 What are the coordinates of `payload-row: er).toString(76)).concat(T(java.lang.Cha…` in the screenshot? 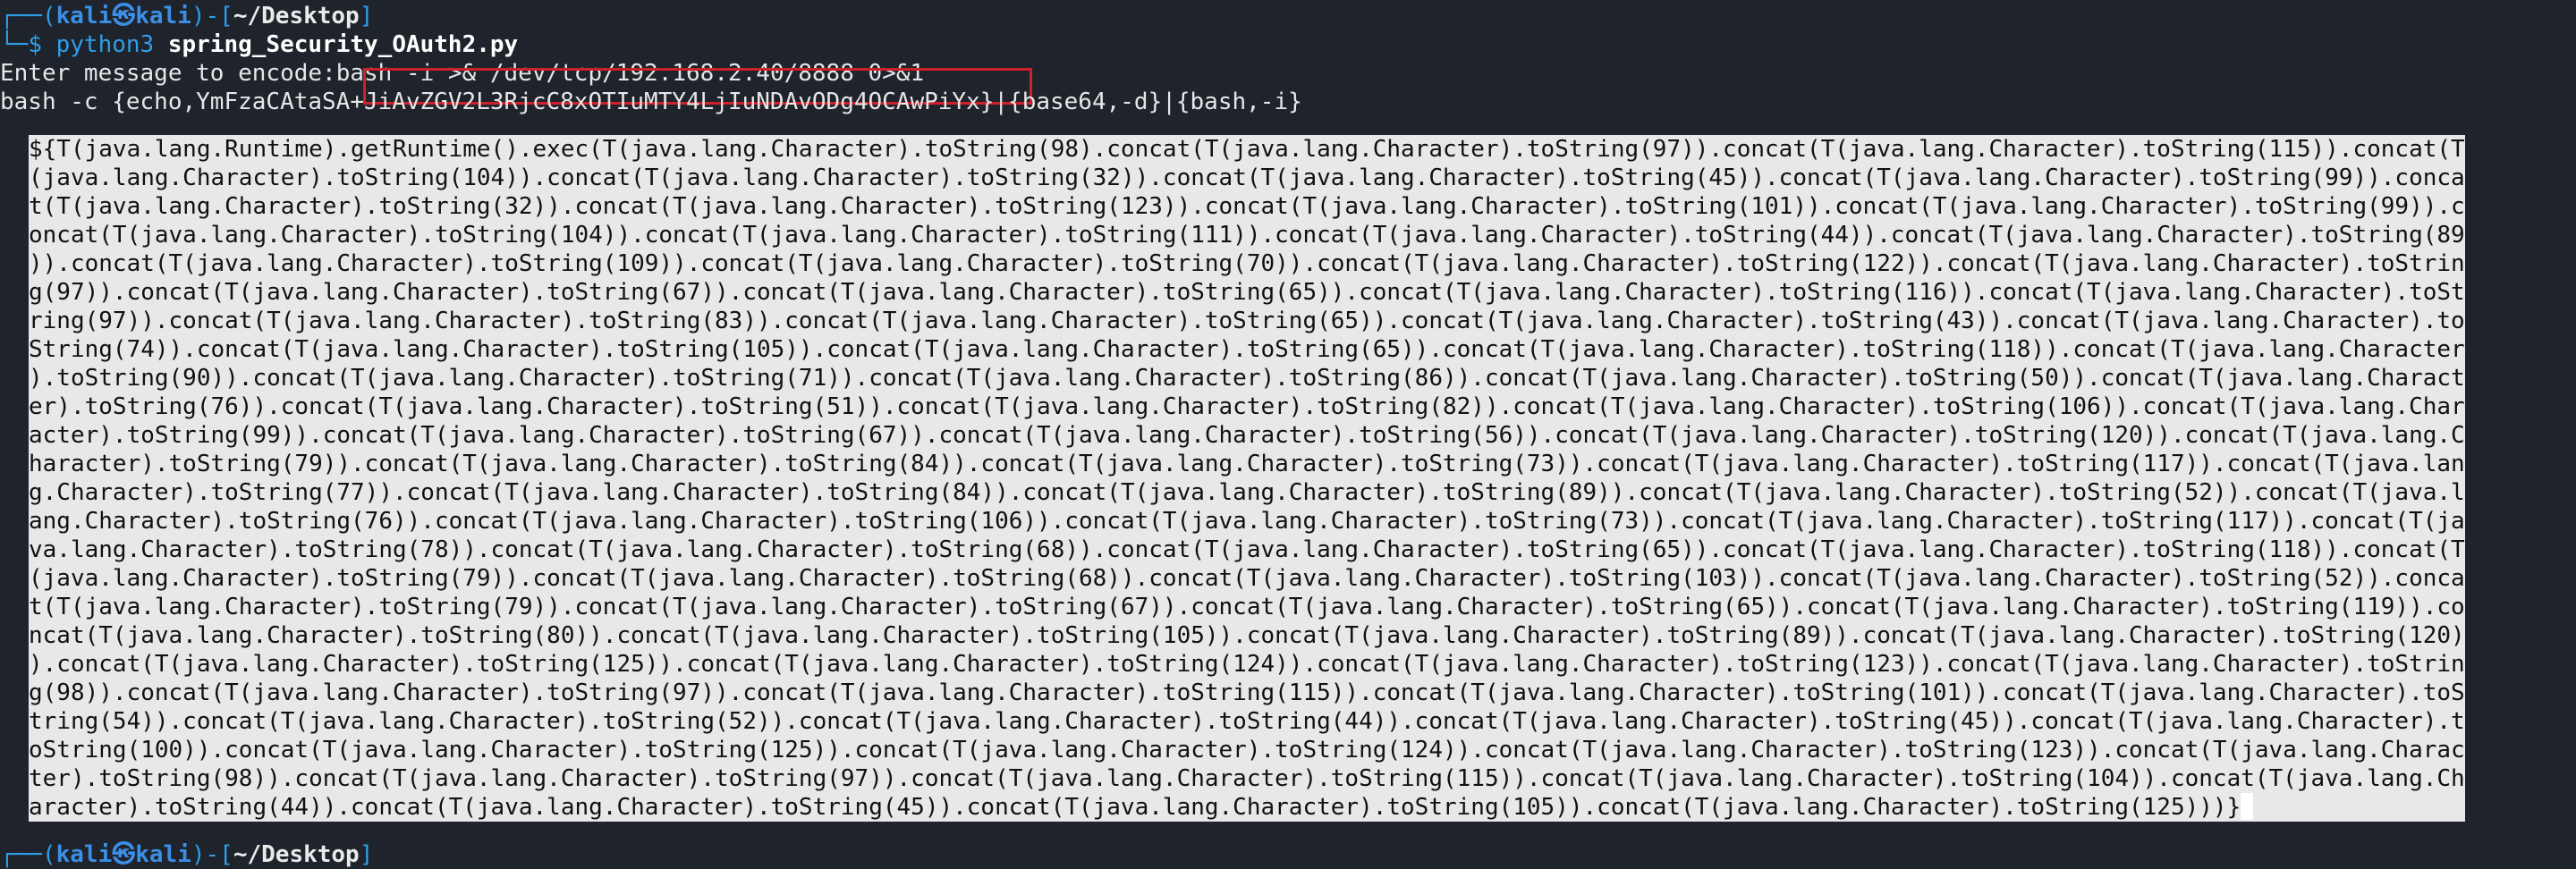 It's located at (1247, 406).